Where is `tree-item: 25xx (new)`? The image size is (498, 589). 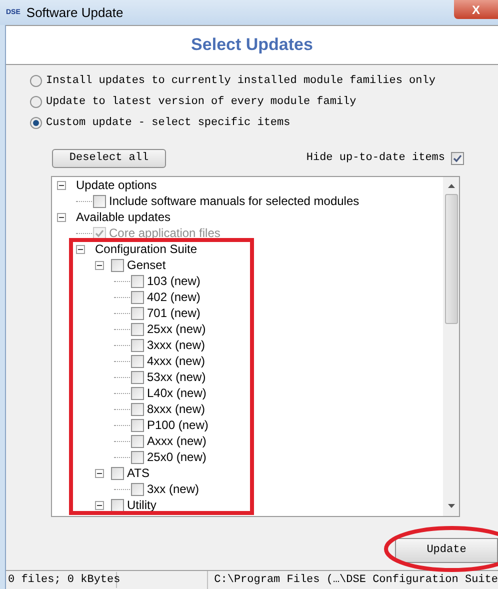
tree-item: 25xx (new) is located at coordinates (176, 329).